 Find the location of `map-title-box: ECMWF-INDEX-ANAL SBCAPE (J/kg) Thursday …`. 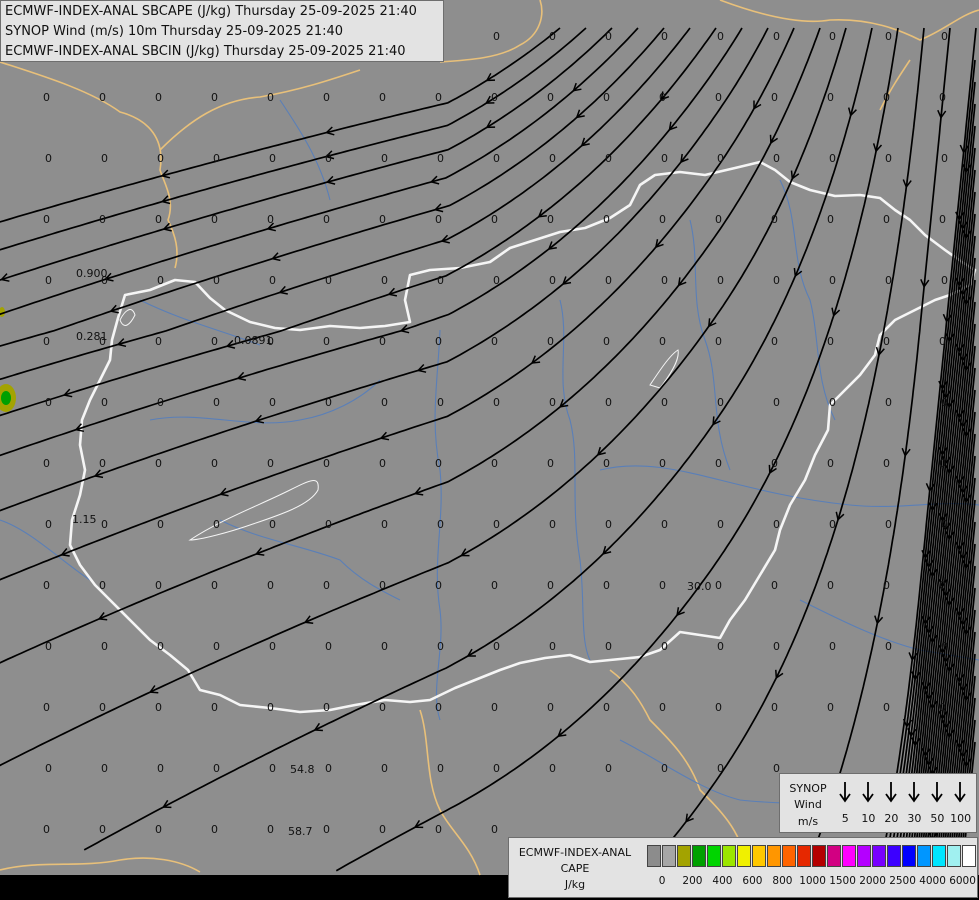

map-title-box: ECMWF-INDEX-ANAL SBCAPE (J/kg) Thursday … is located at coordinates (222, 31).